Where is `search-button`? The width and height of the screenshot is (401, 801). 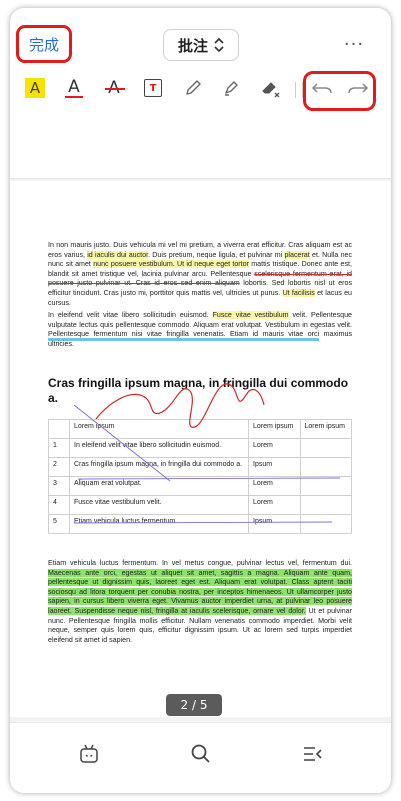 search-button is located at coordinates (201, 754).